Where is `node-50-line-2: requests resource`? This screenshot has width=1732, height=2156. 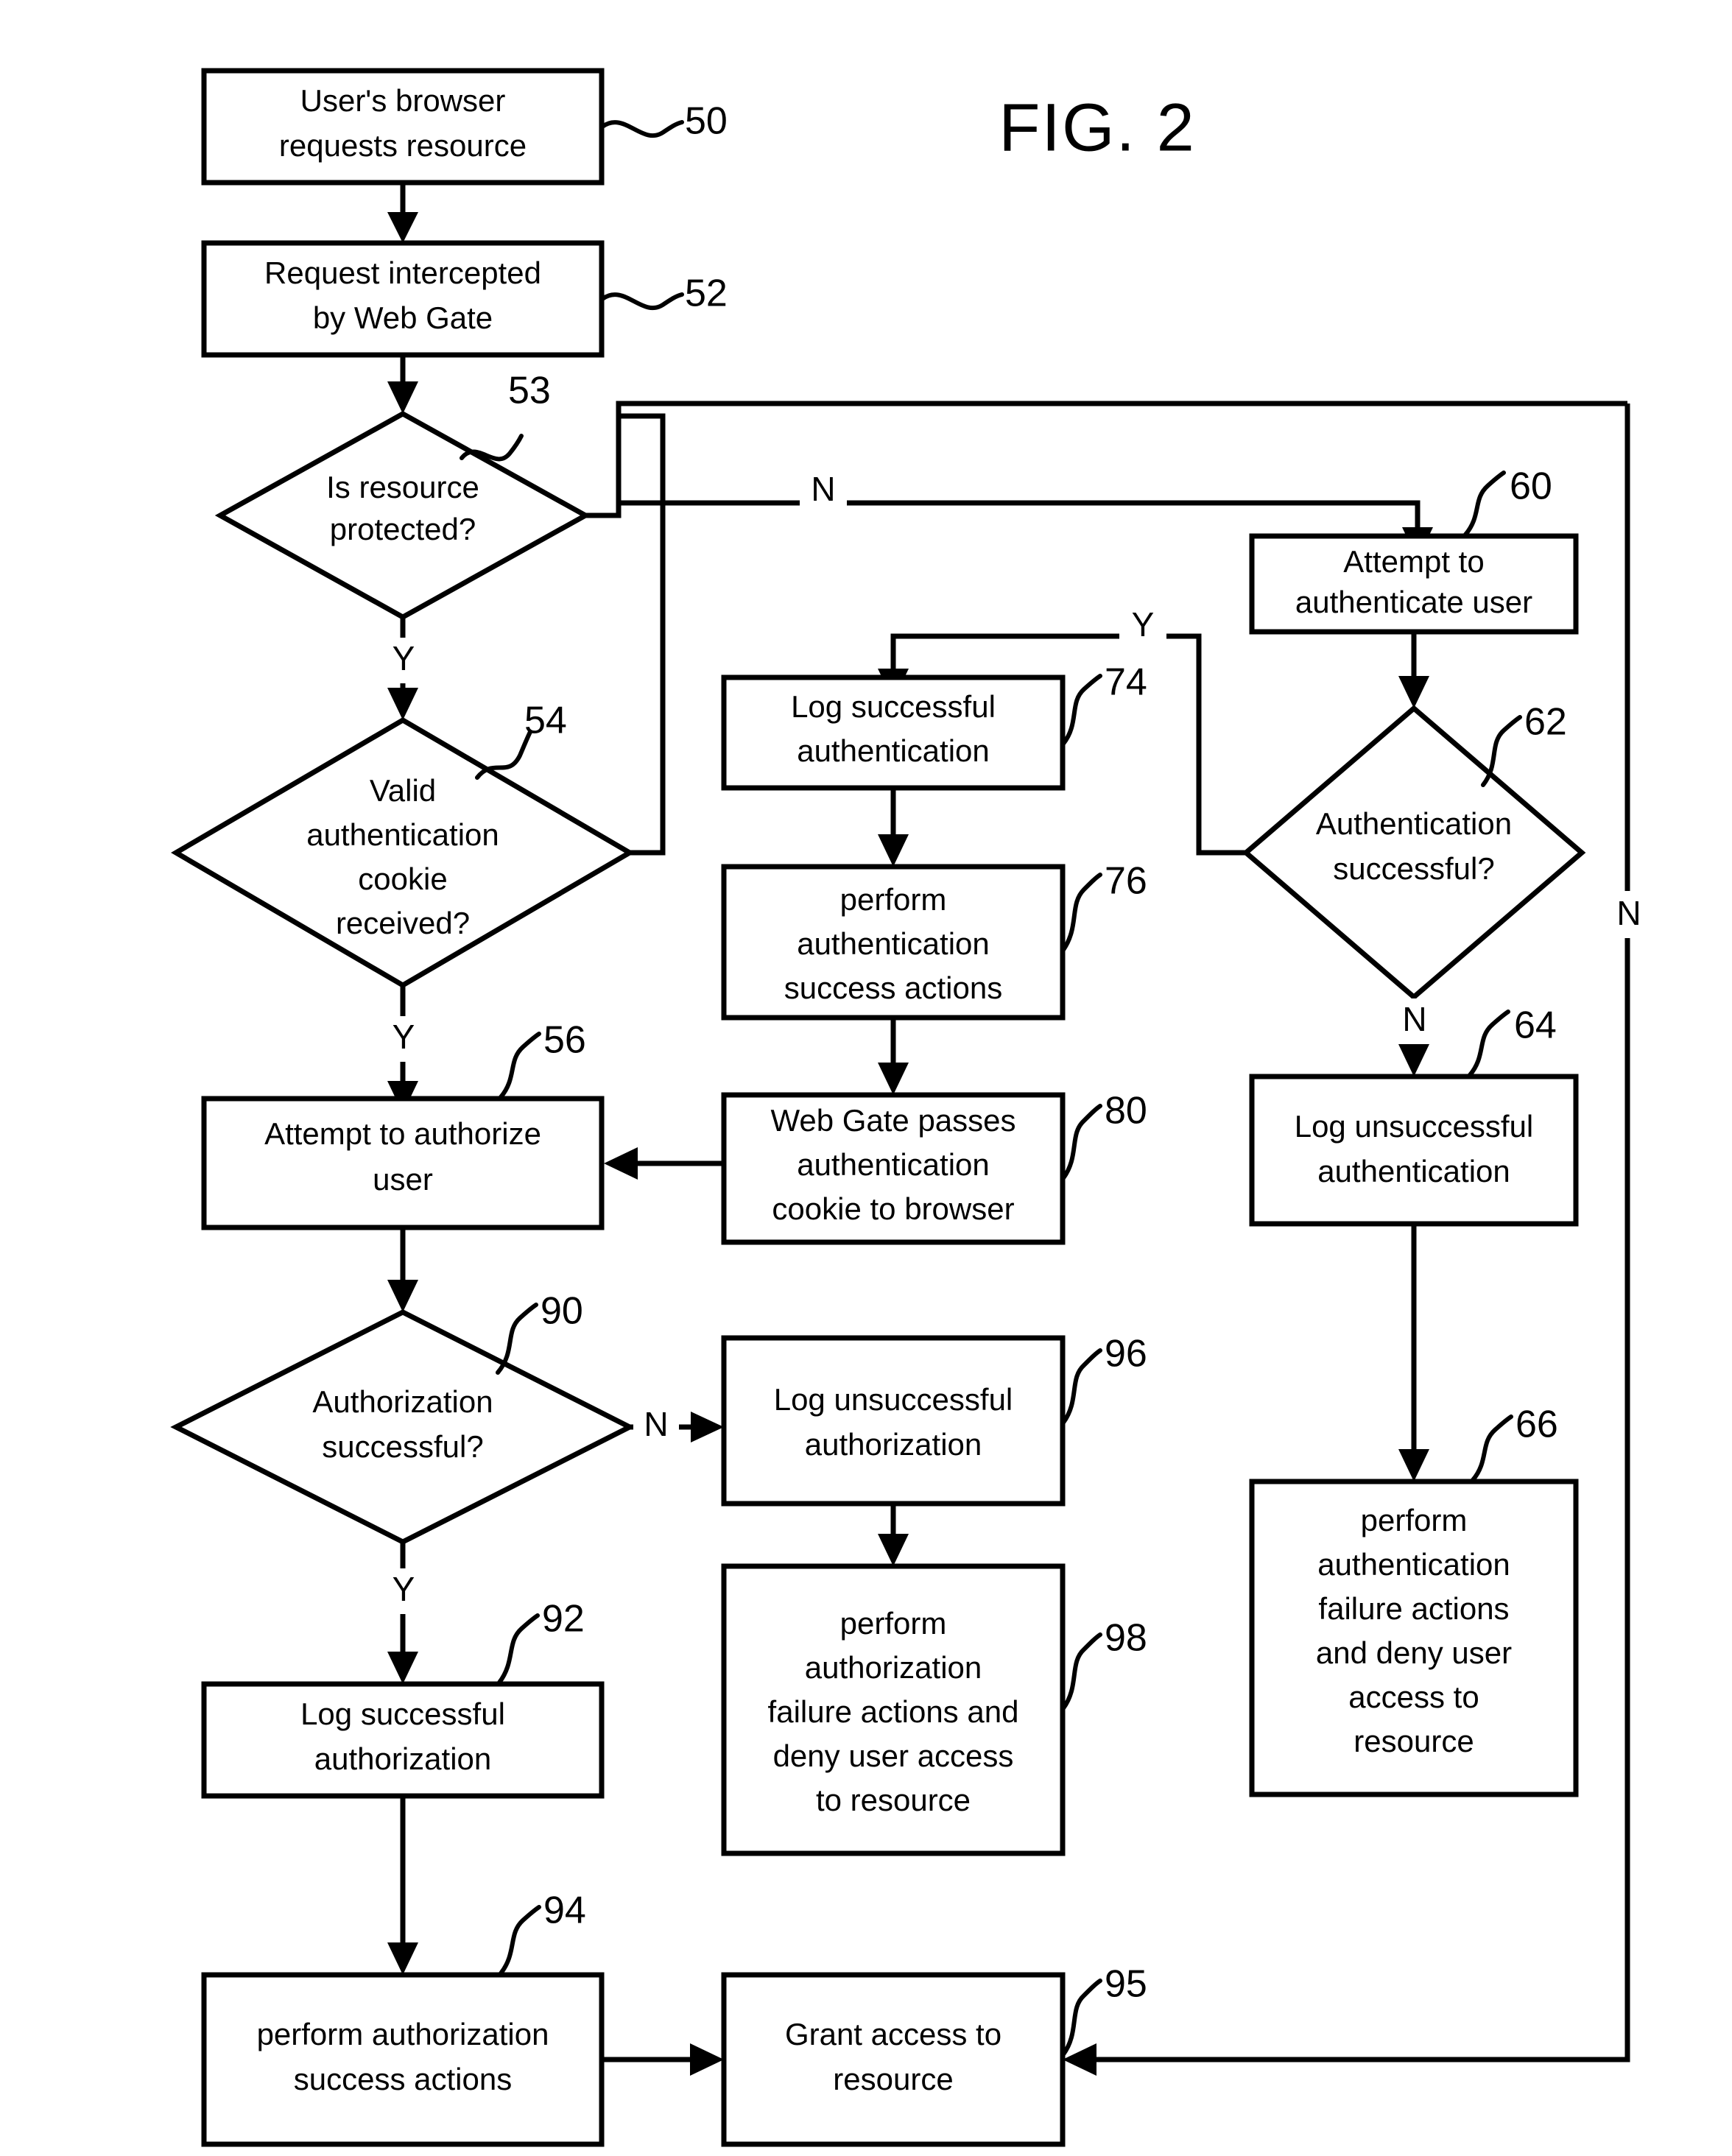 node-50-line-2: requests resource is located at coordinates (403, 145).